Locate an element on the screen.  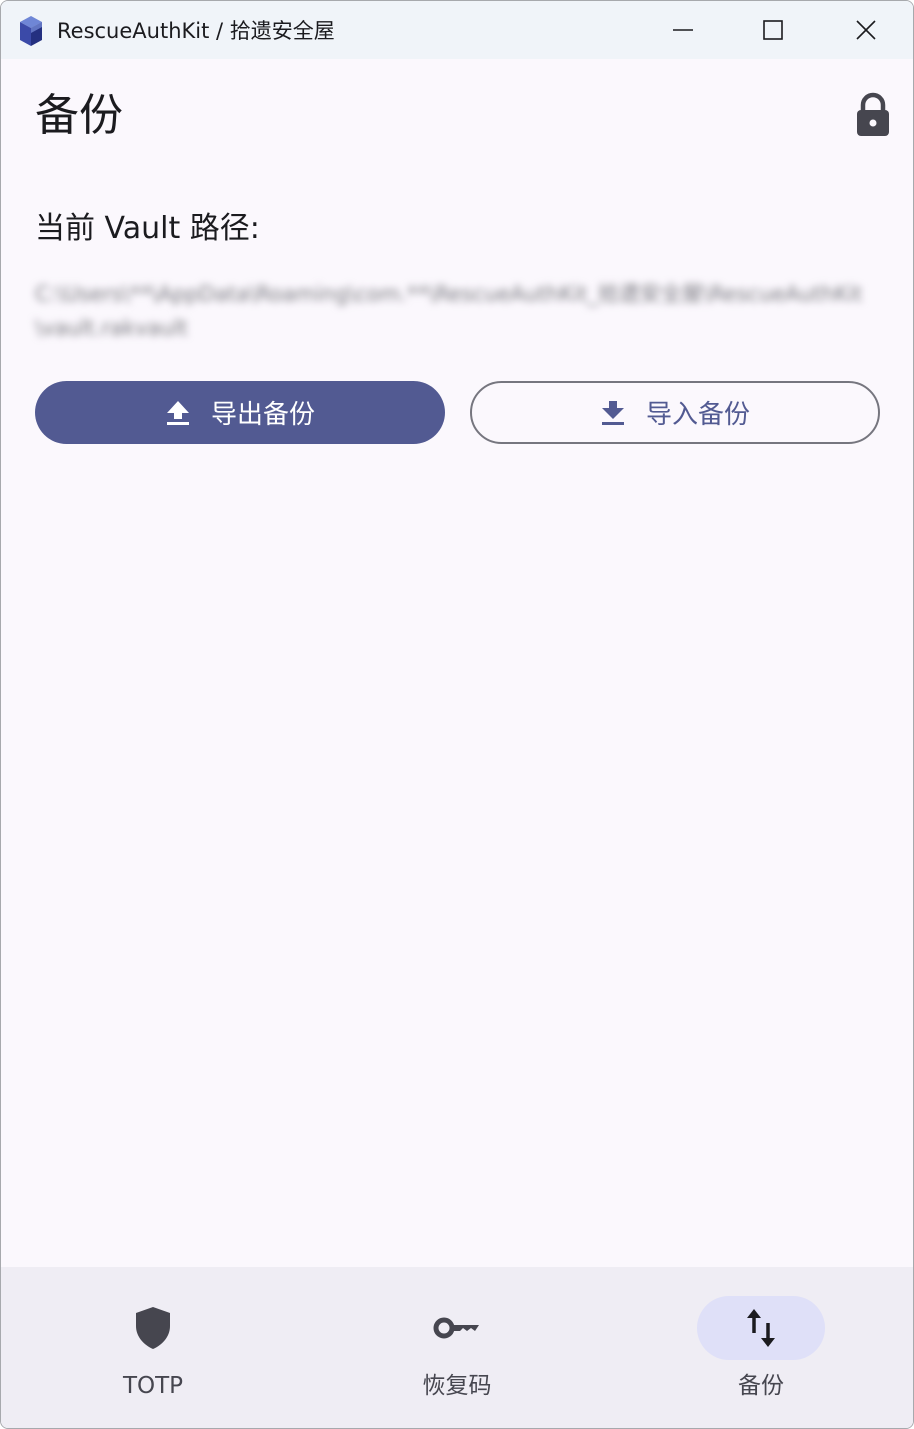
app-logo-icon is located at coordinates (31, 31).